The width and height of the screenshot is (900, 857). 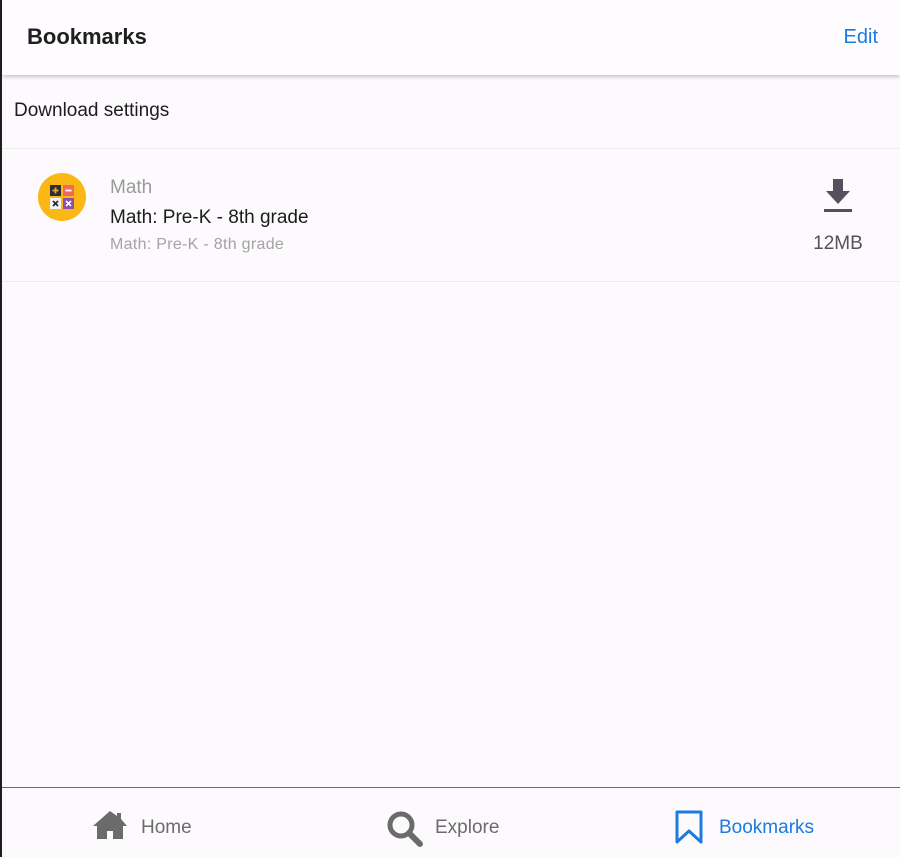 What do you see at coordinates (689, 827) in the screenshot?
I see `bookmark-icon` at bounding box center [689, 827].